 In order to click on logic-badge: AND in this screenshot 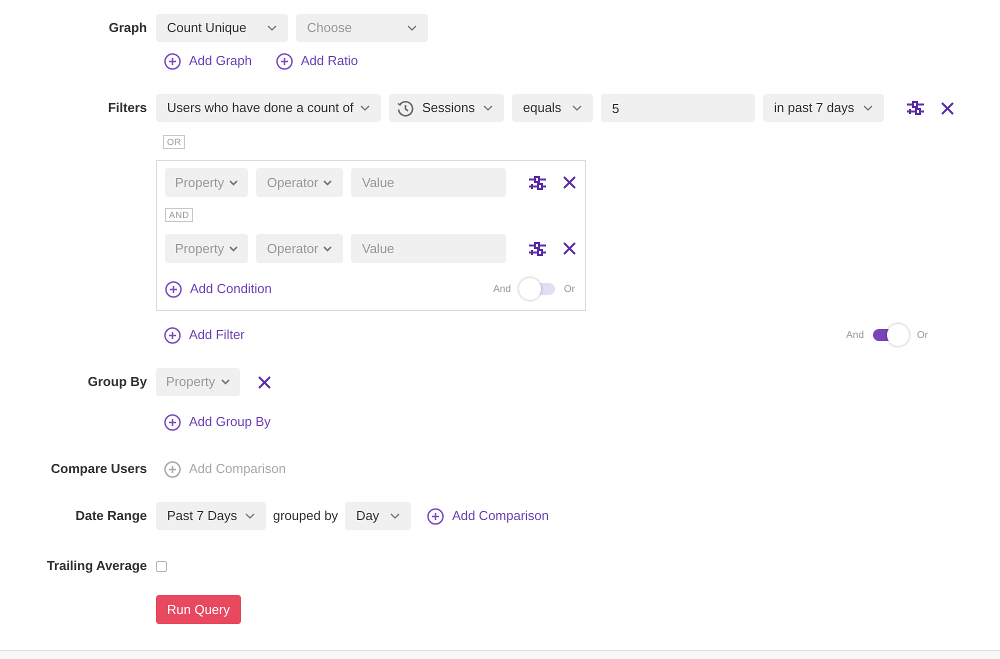, I will do `click(179, 215)`.